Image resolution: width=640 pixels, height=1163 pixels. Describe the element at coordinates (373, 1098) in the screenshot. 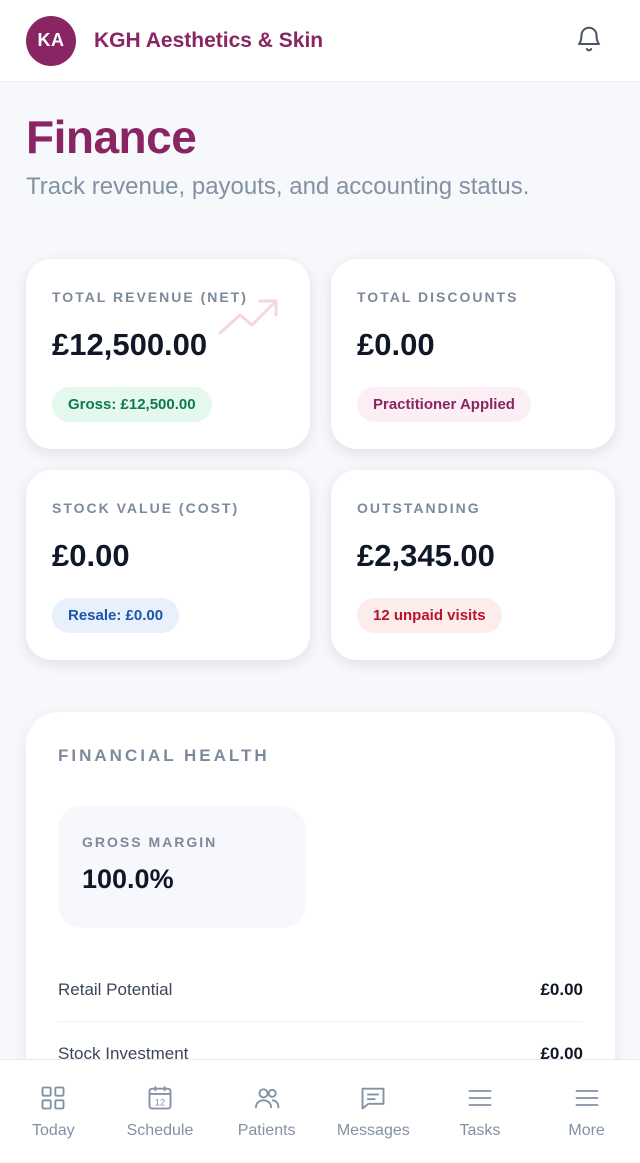

I see `message-icon` at that location.